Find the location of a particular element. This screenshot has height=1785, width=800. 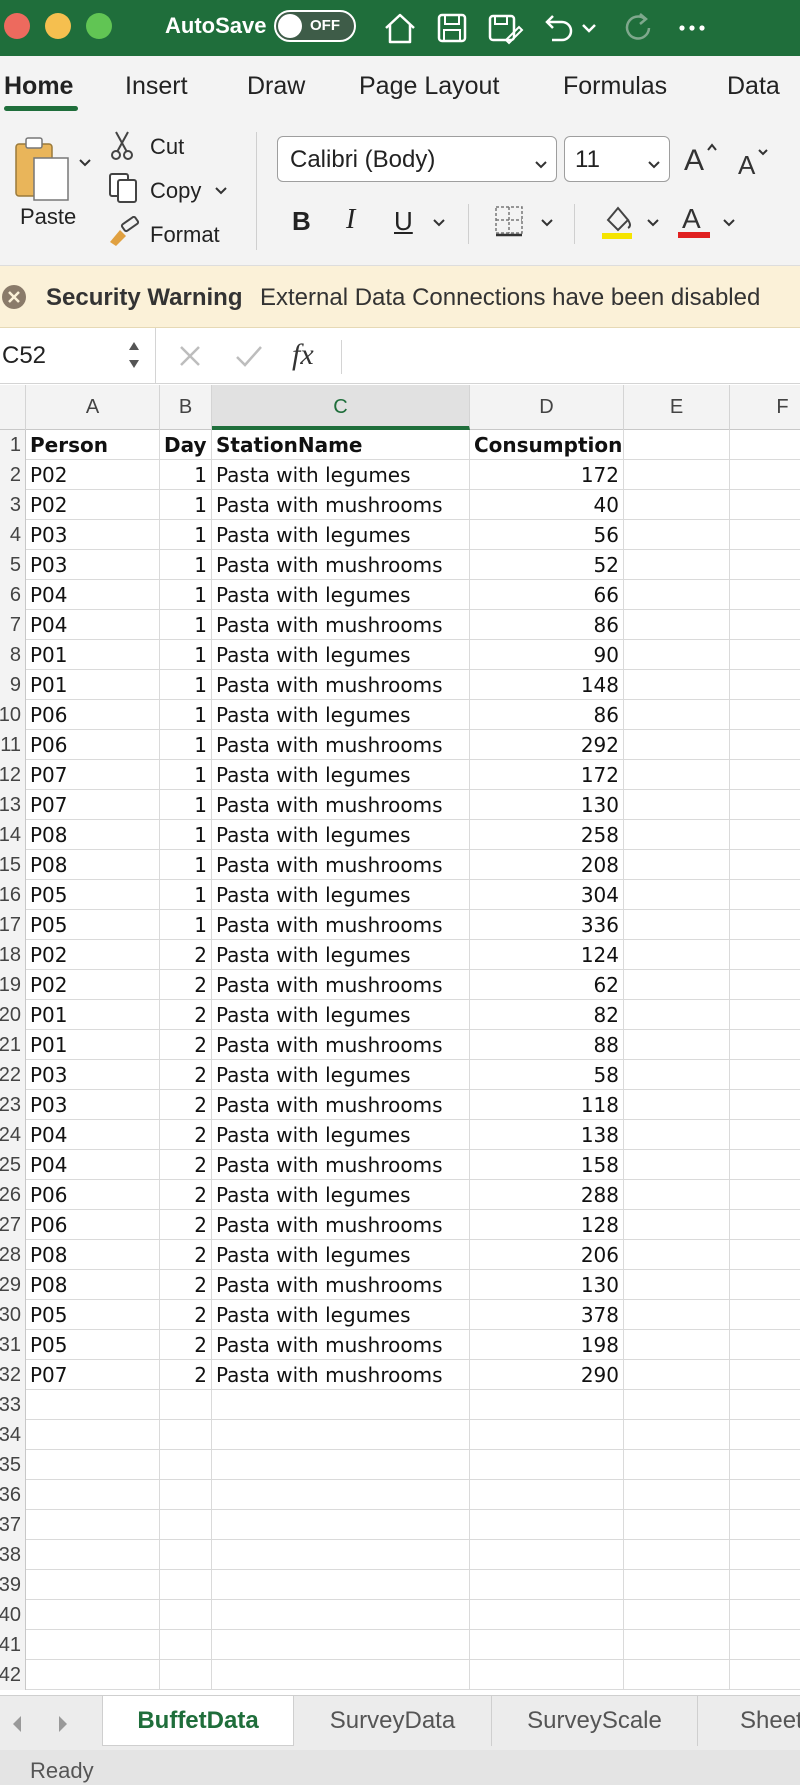

cell: 172 is located at coordinates (547, 775).